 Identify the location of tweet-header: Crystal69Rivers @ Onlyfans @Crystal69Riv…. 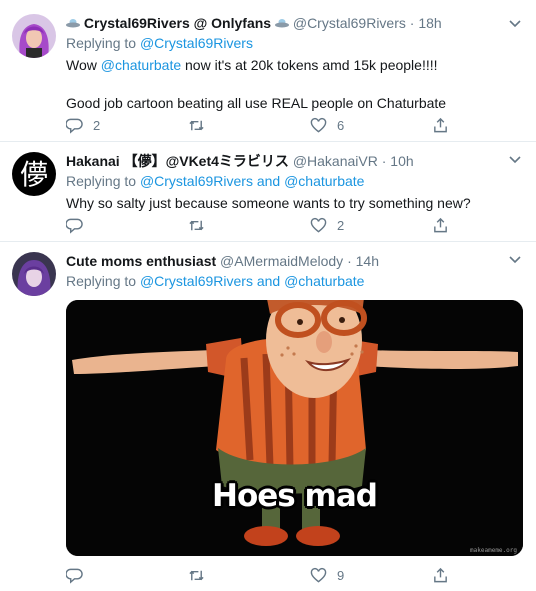
(294, 23).